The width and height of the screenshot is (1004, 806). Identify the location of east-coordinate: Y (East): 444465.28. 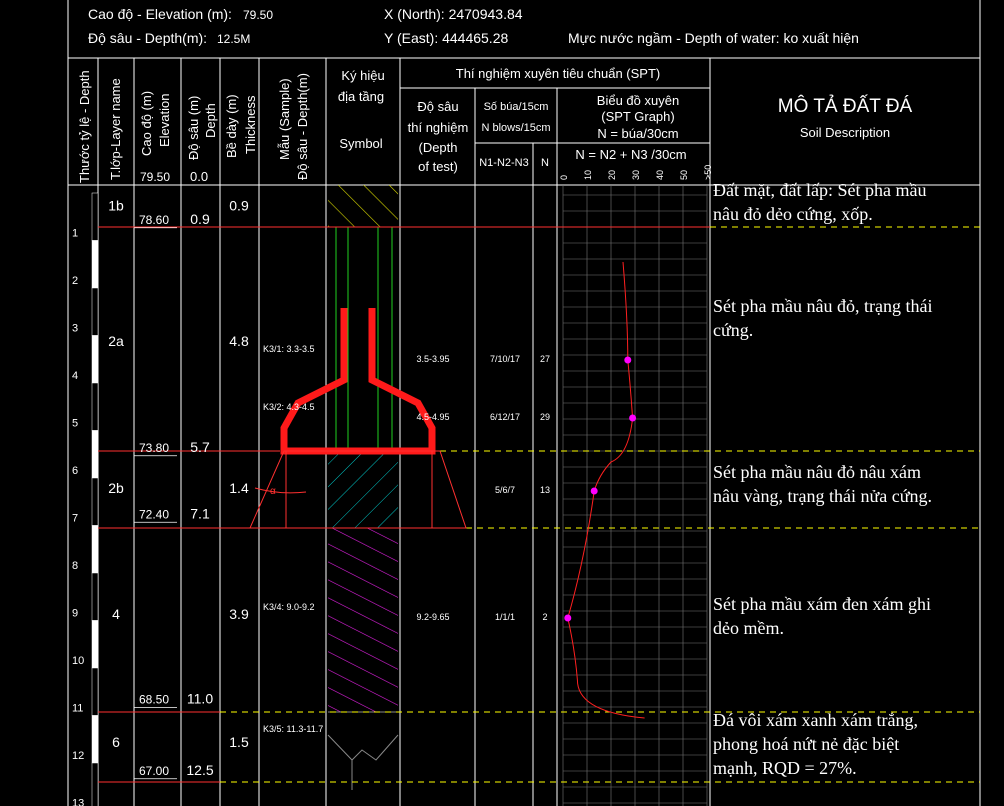
(446, 38).